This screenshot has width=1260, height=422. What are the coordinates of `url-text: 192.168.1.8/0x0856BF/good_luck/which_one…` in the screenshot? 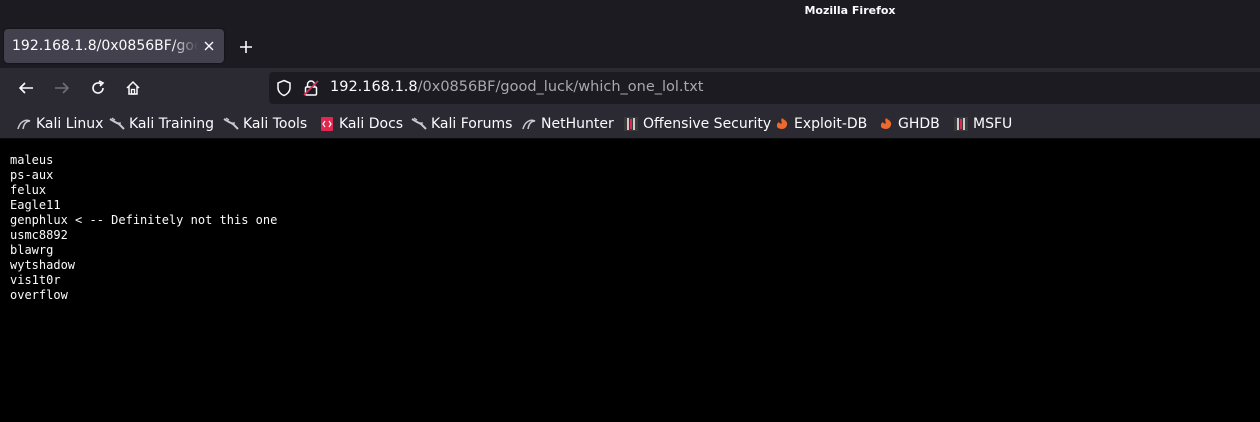 It's located at (517, 87).